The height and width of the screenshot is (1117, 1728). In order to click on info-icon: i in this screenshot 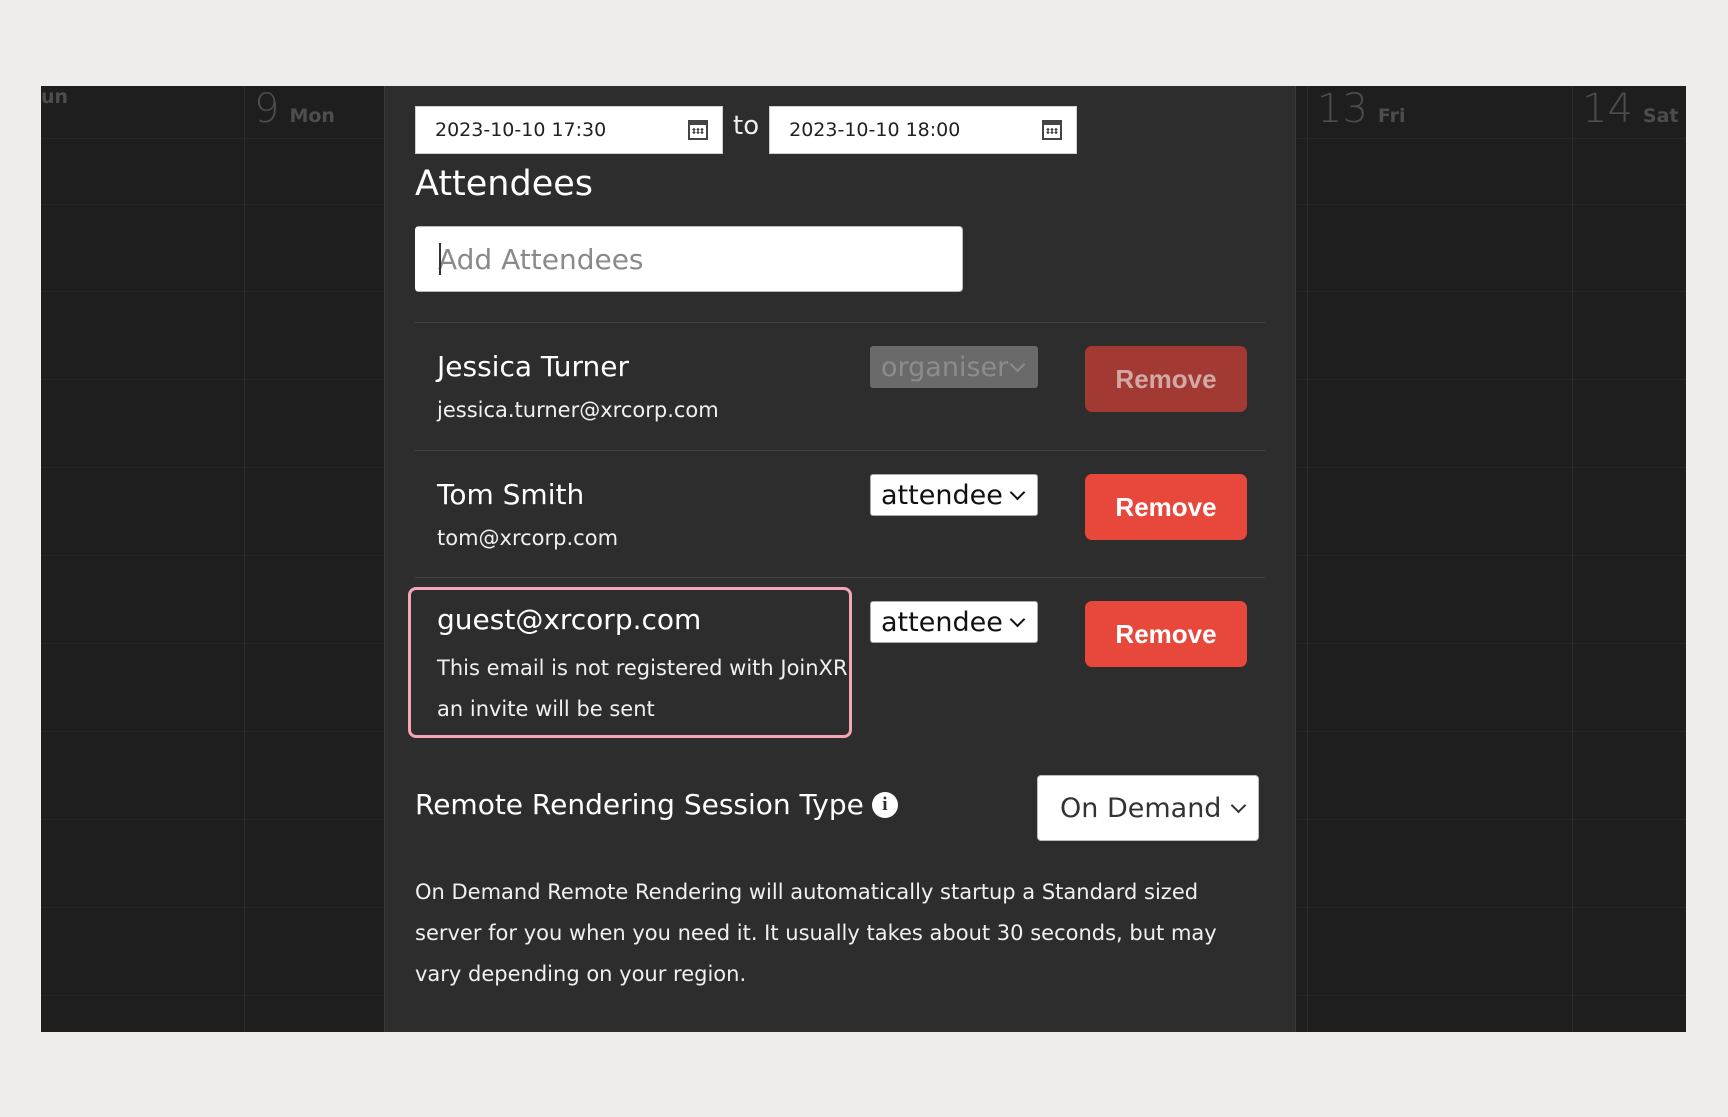, I will do `click(884, 804)`.